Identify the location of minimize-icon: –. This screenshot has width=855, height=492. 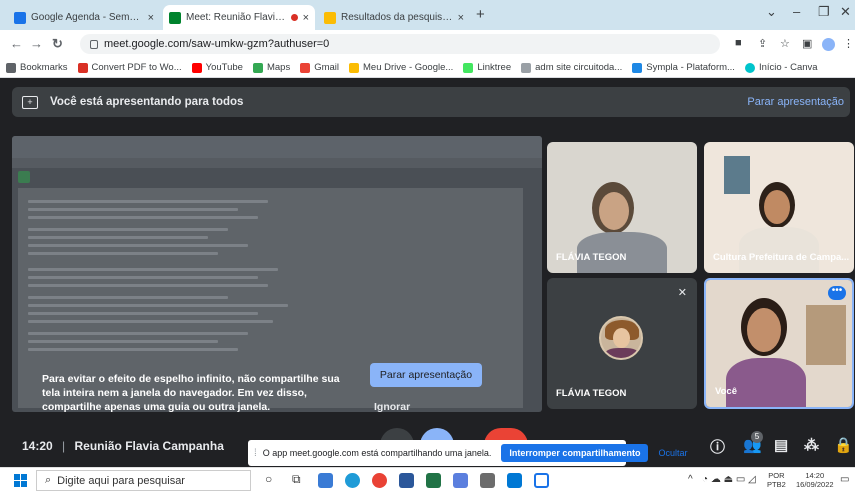
(796, 11).